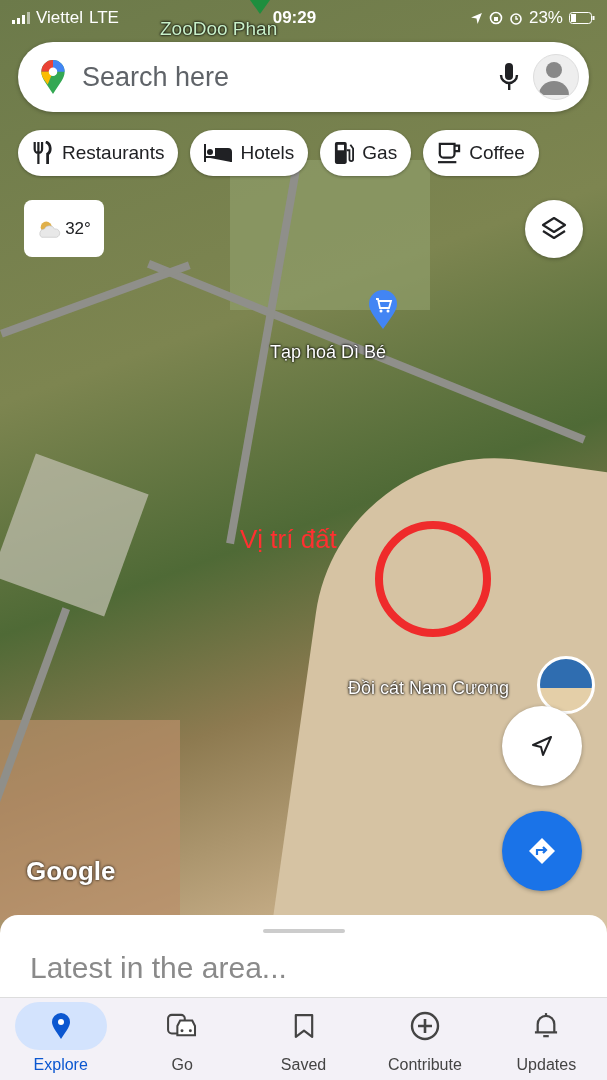 This screenshot has width=607, height=1080. Describe the element at coordinates (43, 153) in the screenshot. I see `fork-knife-icon` at that location.